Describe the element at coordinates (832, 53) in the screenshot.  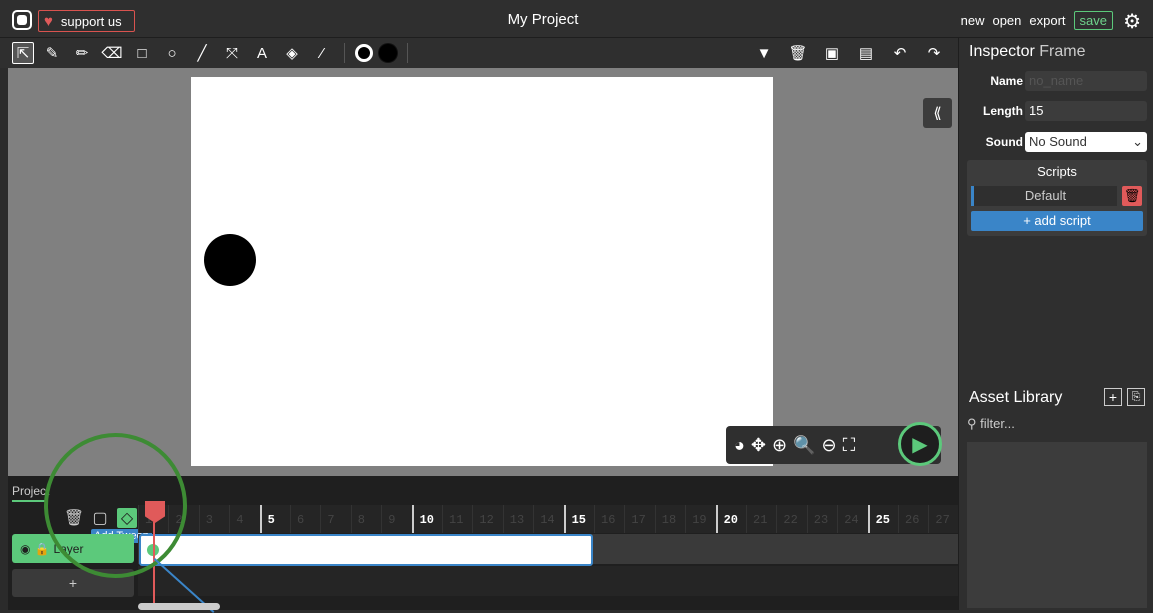
I see `copy-icon: ▣` at that location.